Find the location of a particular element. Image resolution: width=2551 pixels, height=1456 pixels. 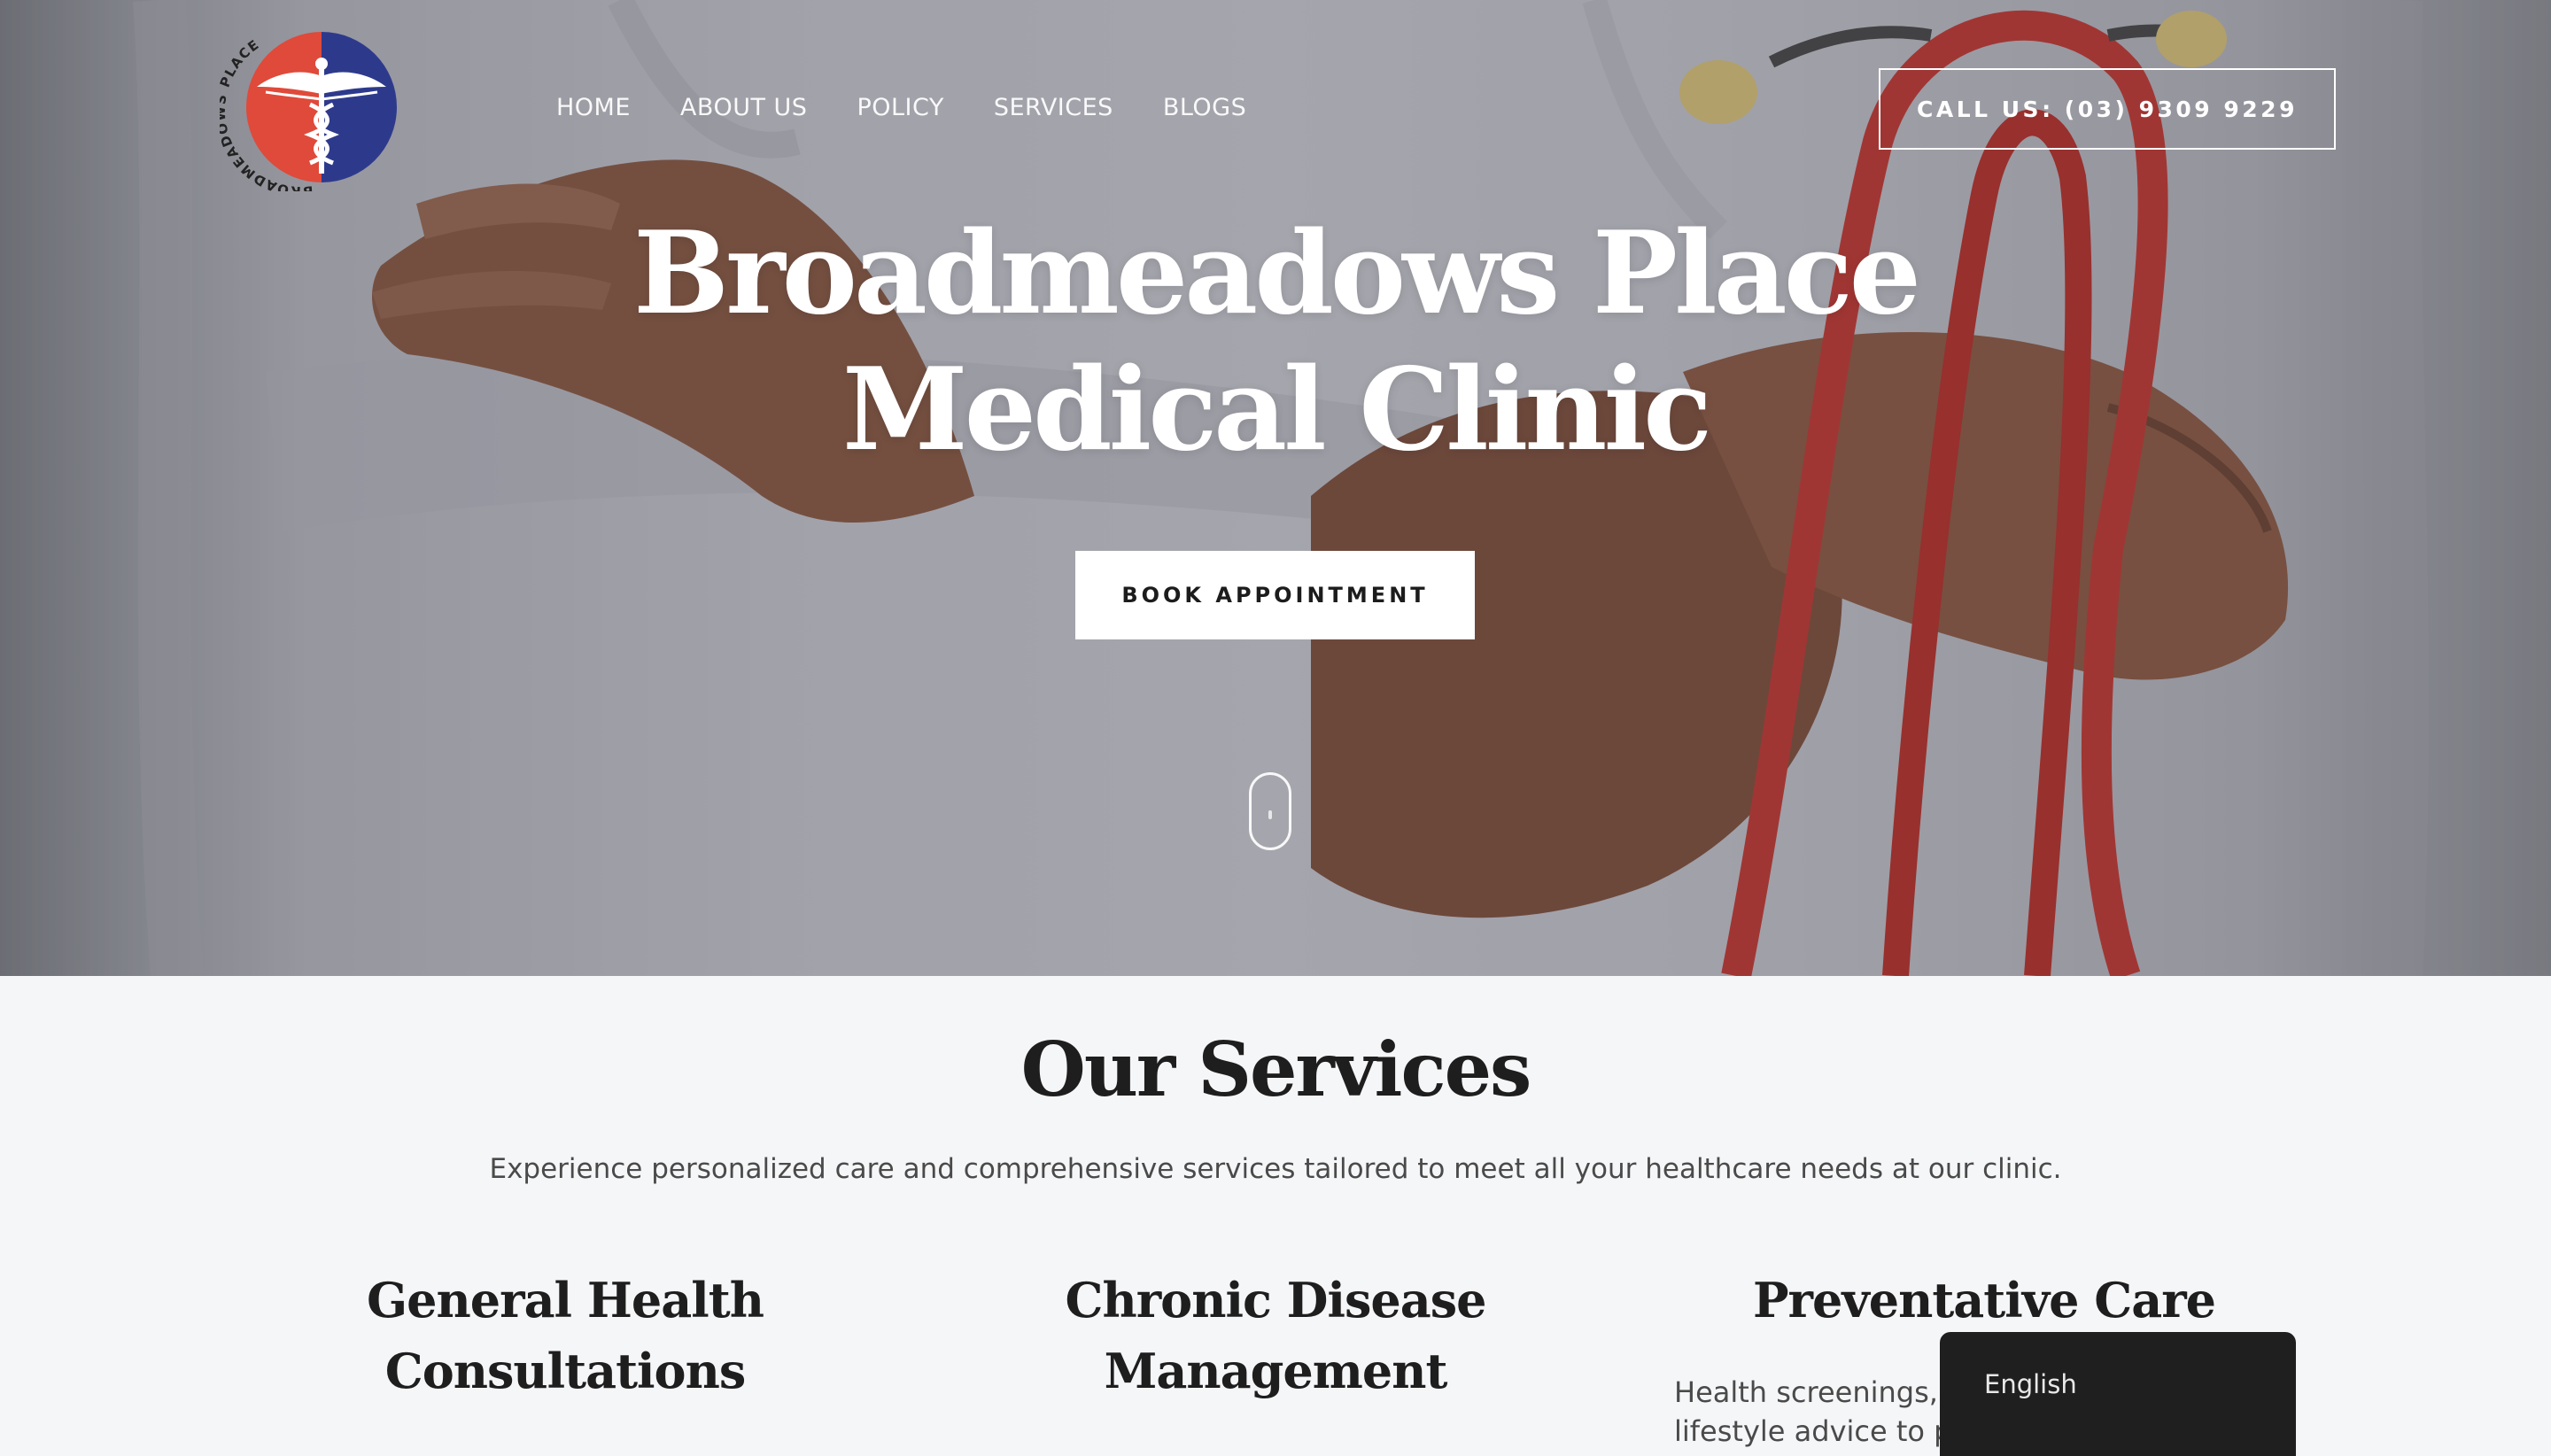

service-card-title-line2: Management is located at coordinates (1276, 1371).